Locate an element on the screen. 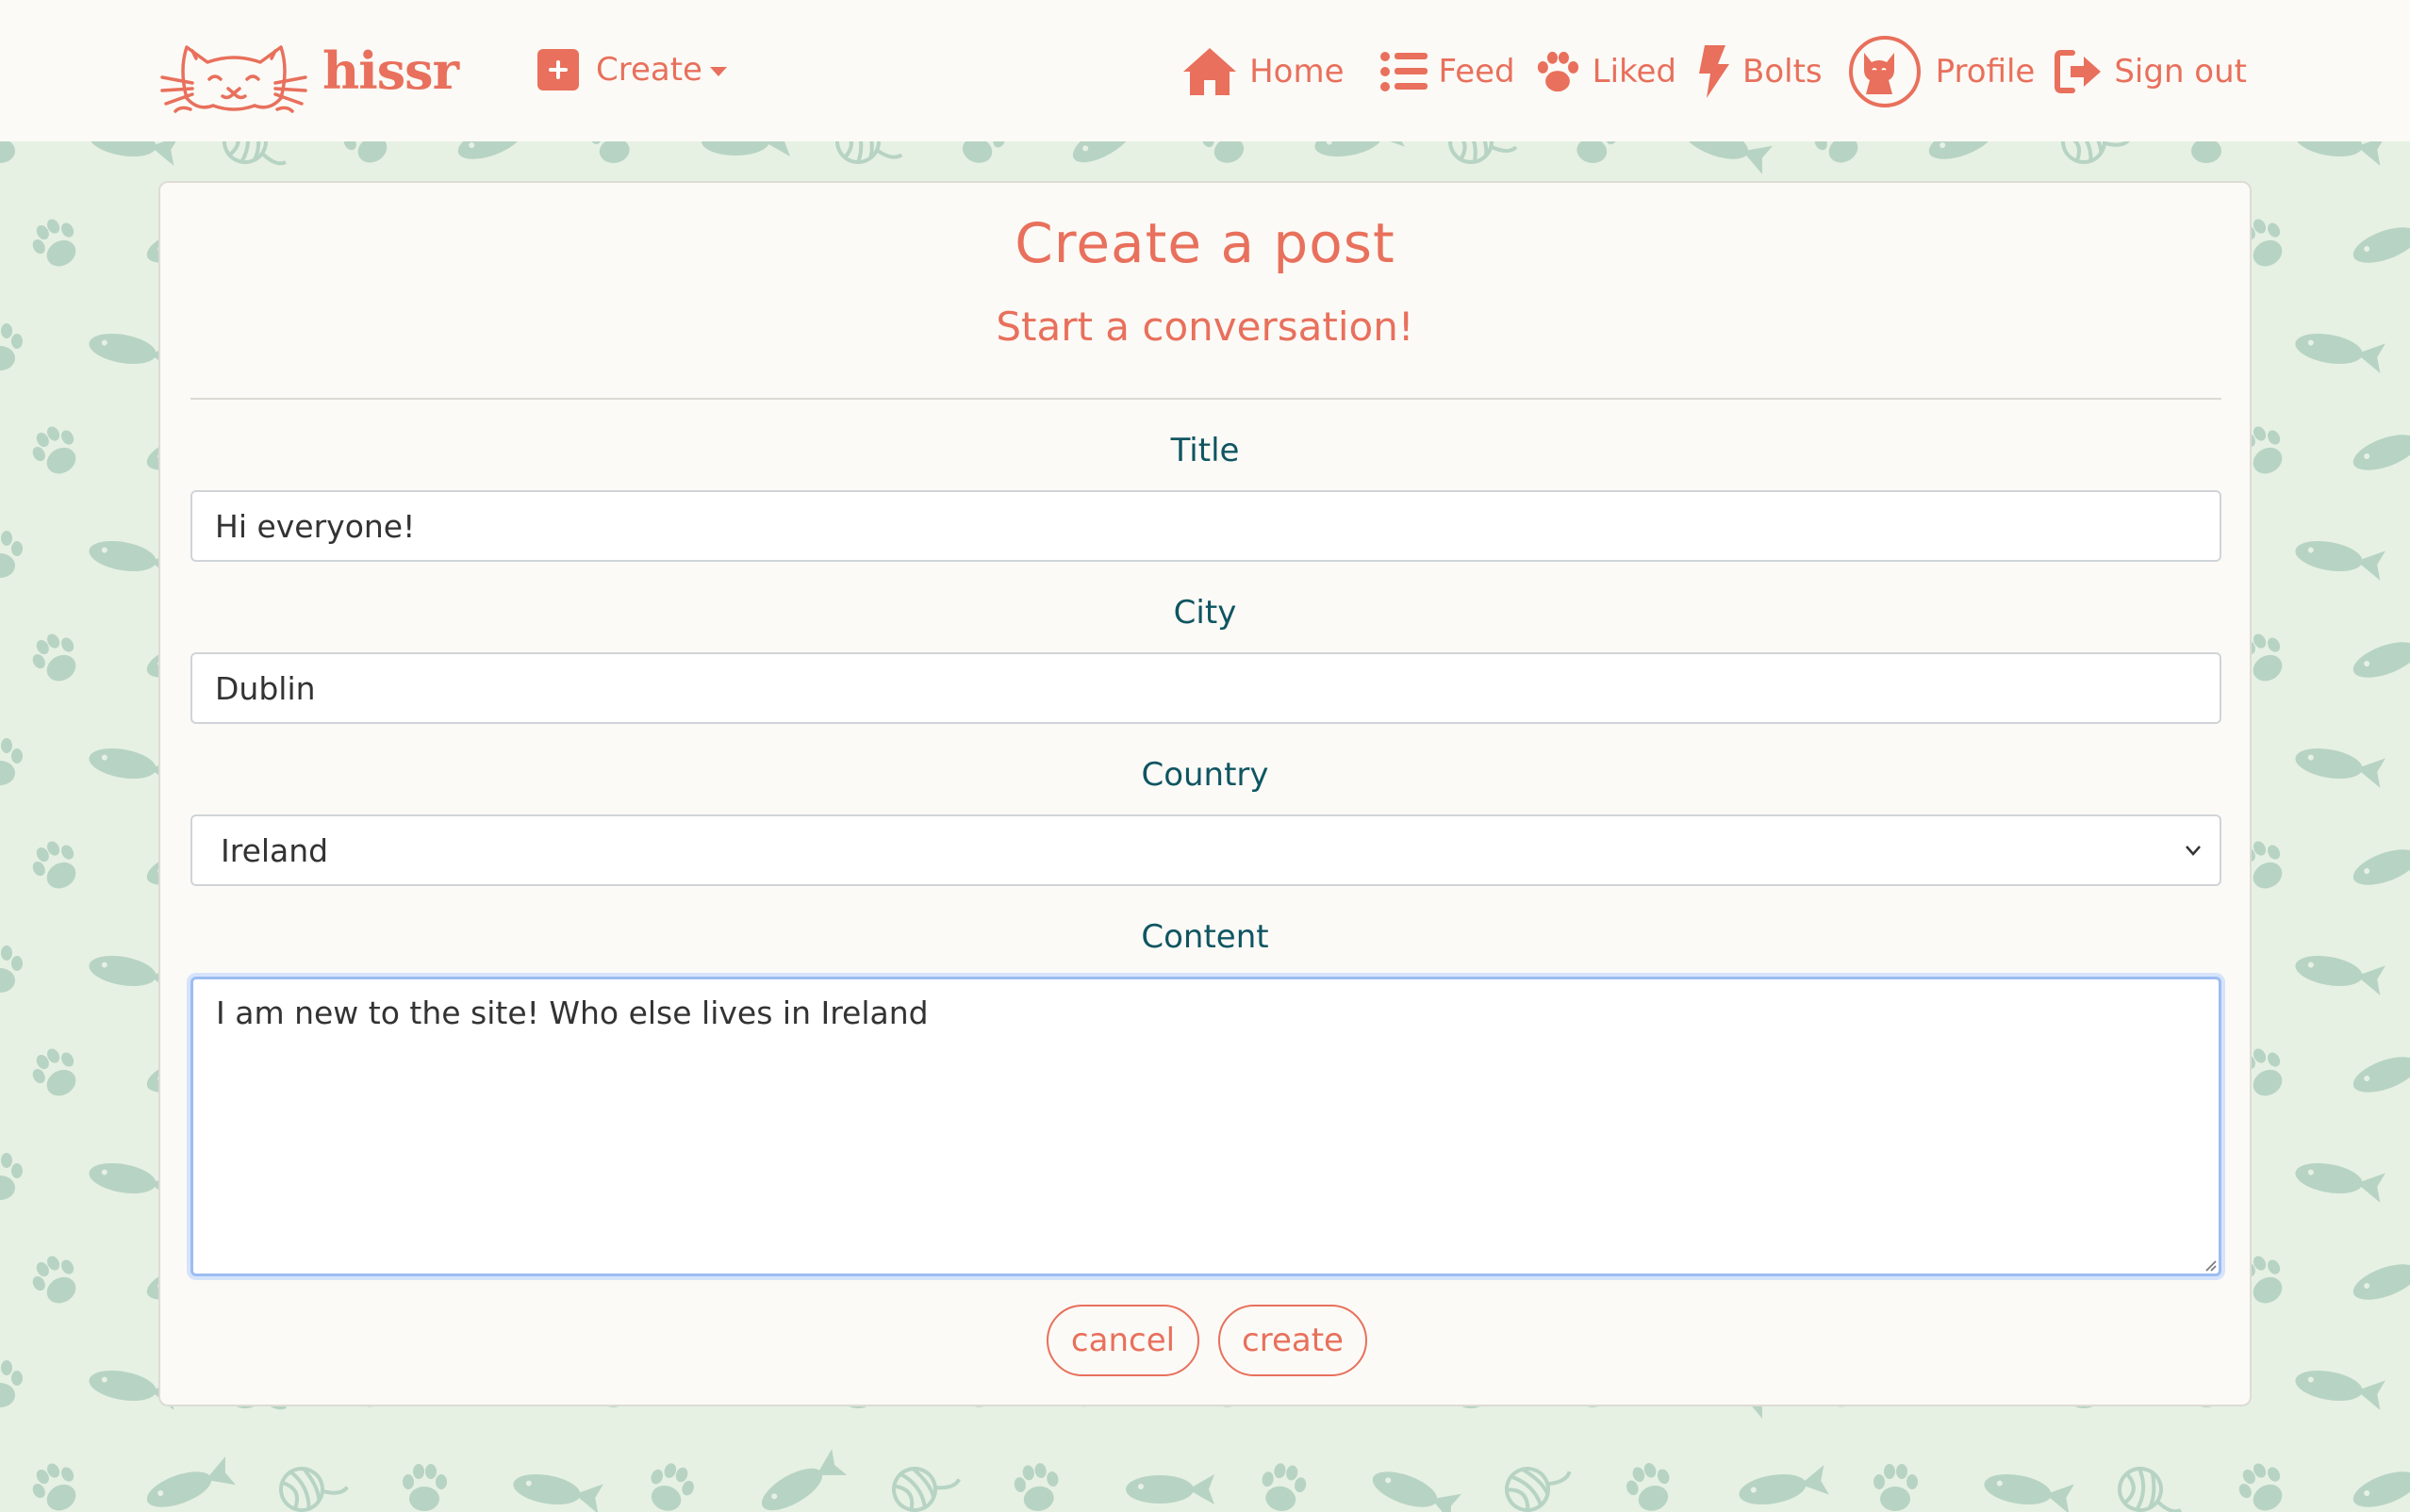 The height and width of the screenshot is (1512, 2410). nav-sign-out: Sign out is located at coordinates (2150, 71).